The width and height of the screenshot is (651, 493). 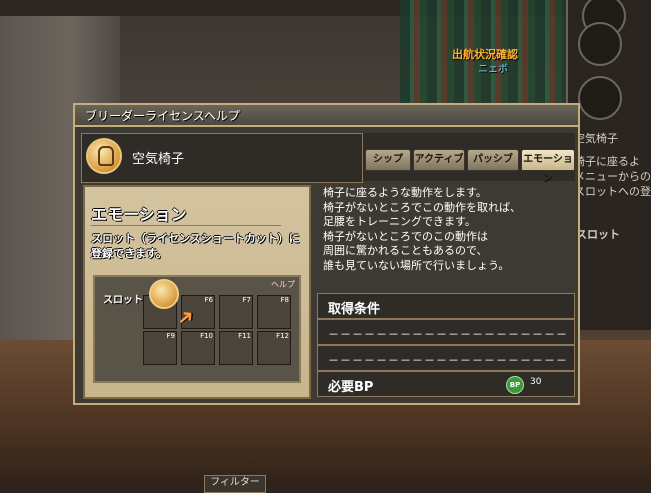 What do you see at coordinates (607, 161) in the screenshot?
I see `rp-text: 椅子に座るよ` at bounding box center [607, 161].